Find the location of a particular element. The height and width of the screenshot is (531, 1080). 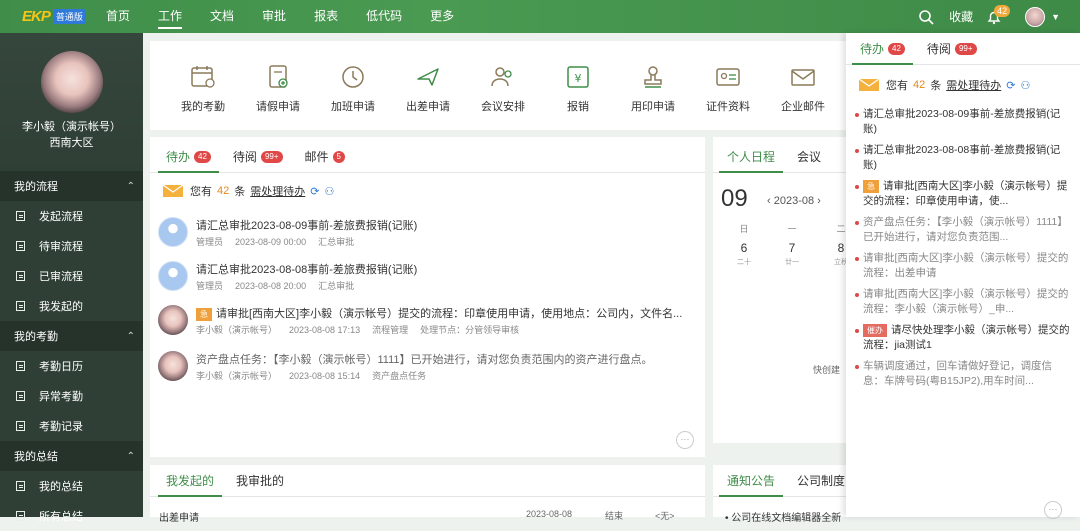

summary-count: 42 is located at coordinates (919, 85).